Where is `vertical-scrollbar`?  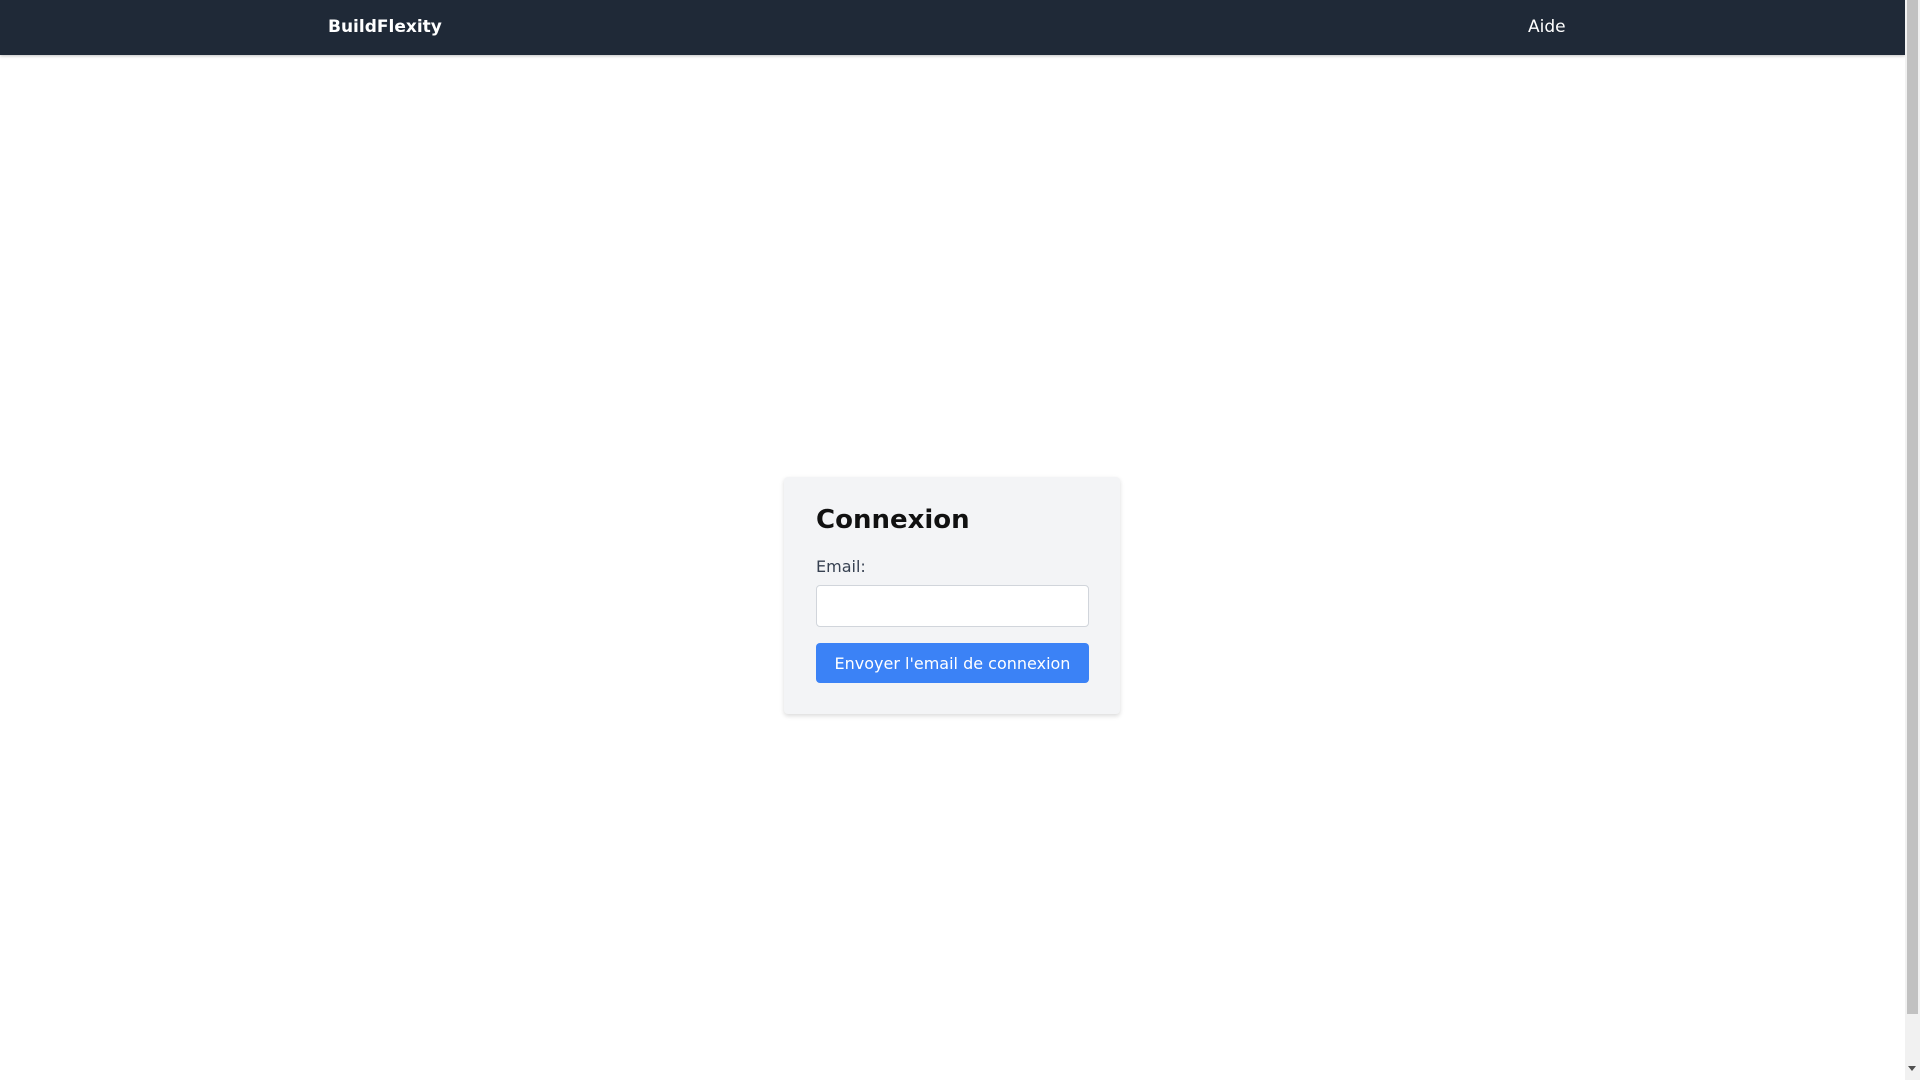 vertical-scrollbar is located at coordinates (1912, 540).